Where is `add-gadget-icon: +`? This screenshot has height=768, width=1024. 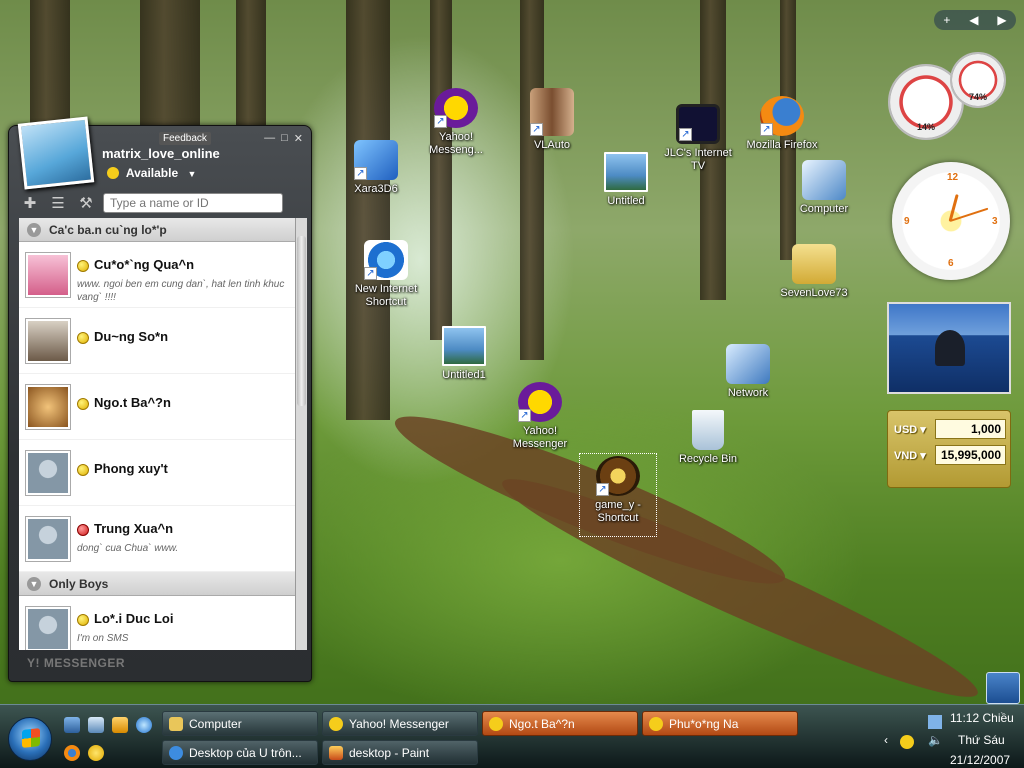
add-gadget-icon: + is located at coordinates (946, 20).